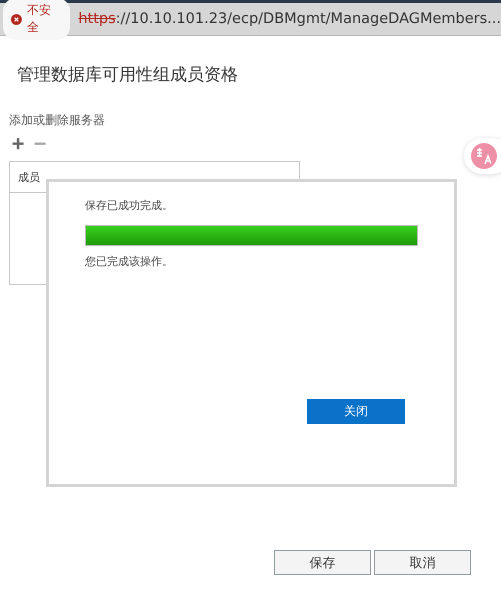 Image resolution: width=501 pixels, height=597 pixels. What do you see at coordinates (57, 120) in the screenshot?
I see `section-label: 添加或删除服务器` at bounding box center [57, 120].